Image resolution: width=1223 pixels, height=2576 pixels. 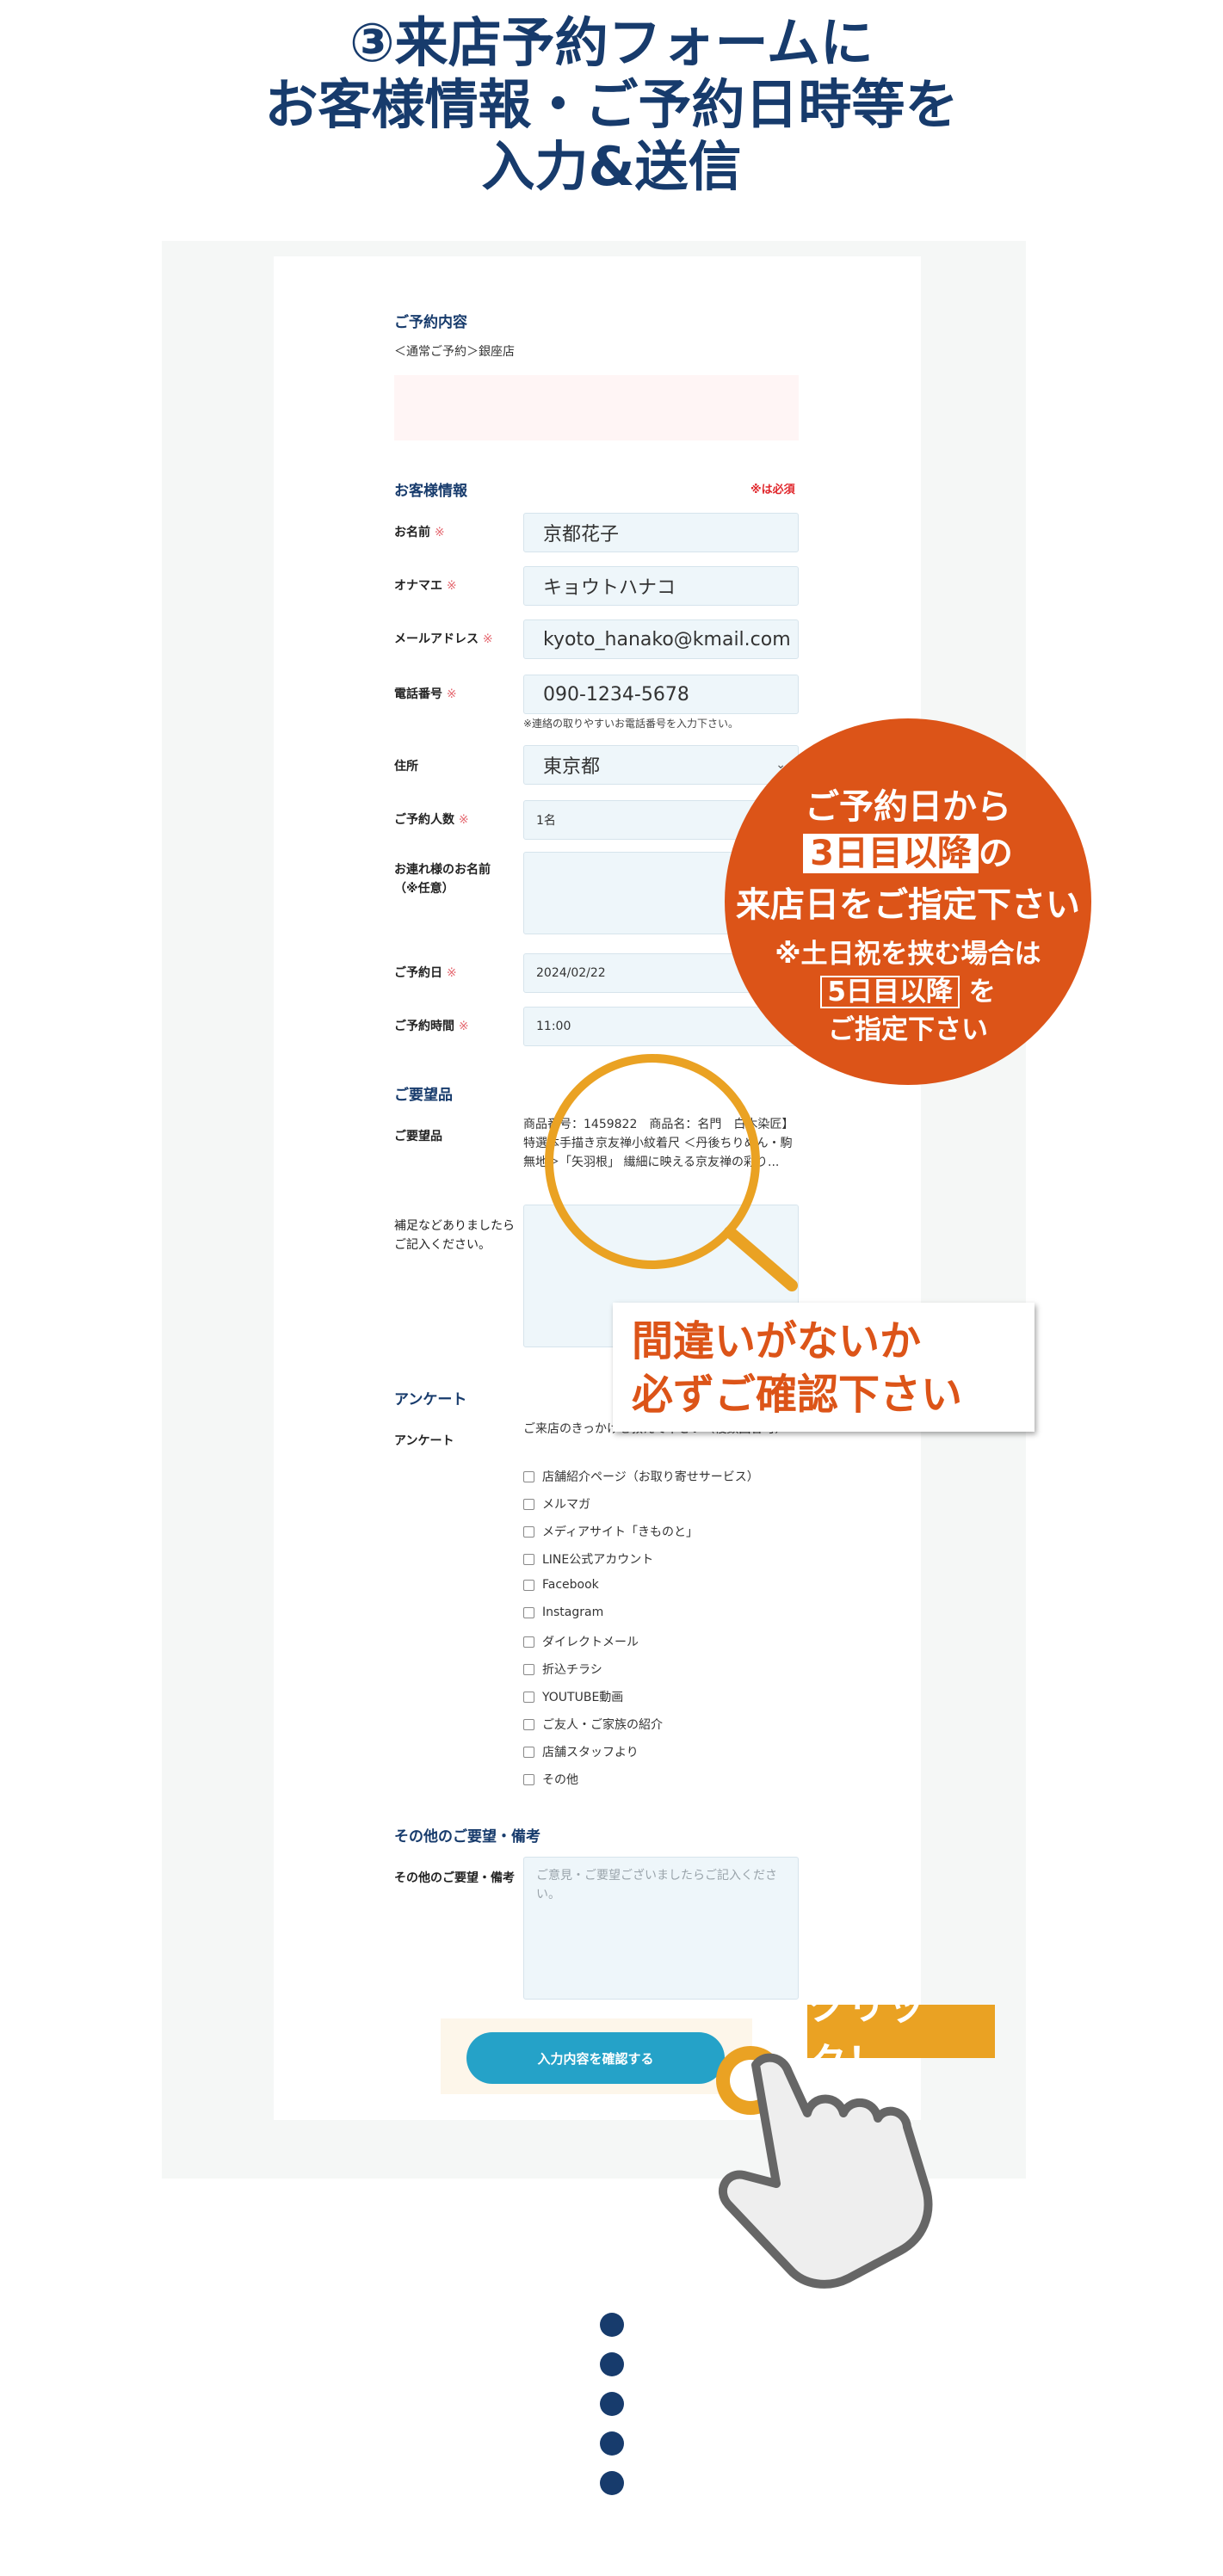 What do you see at coordinates (891, 853) in the screenshot?
I see `callout-highlight: 3日目以降` at bounding box center [891, 853].